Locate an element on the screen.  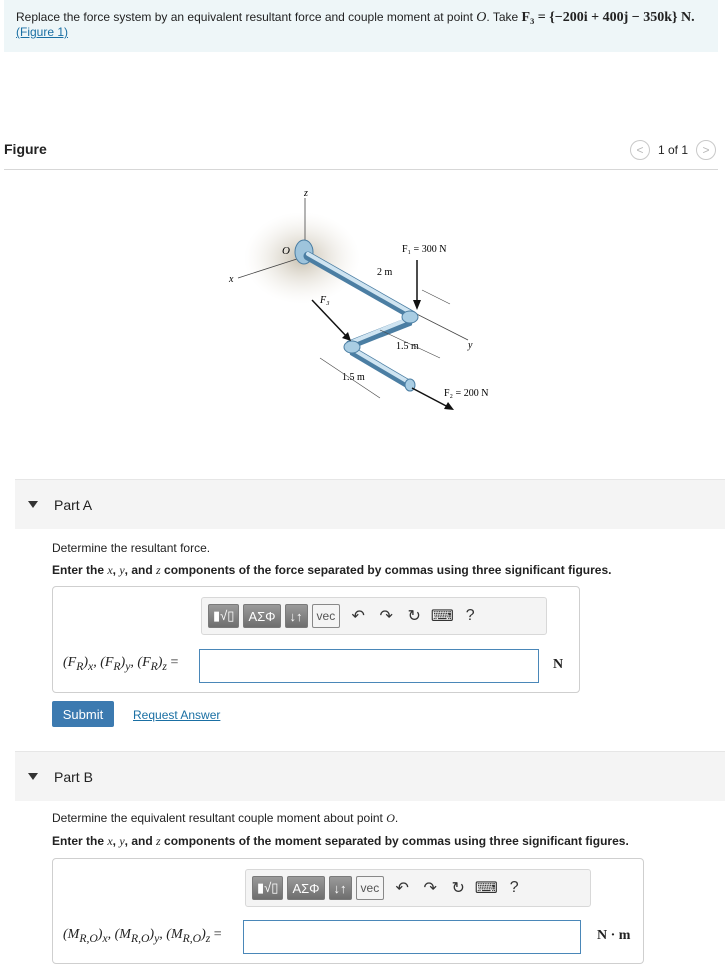
part-a-unit: N is located at coordinates (558, 664).